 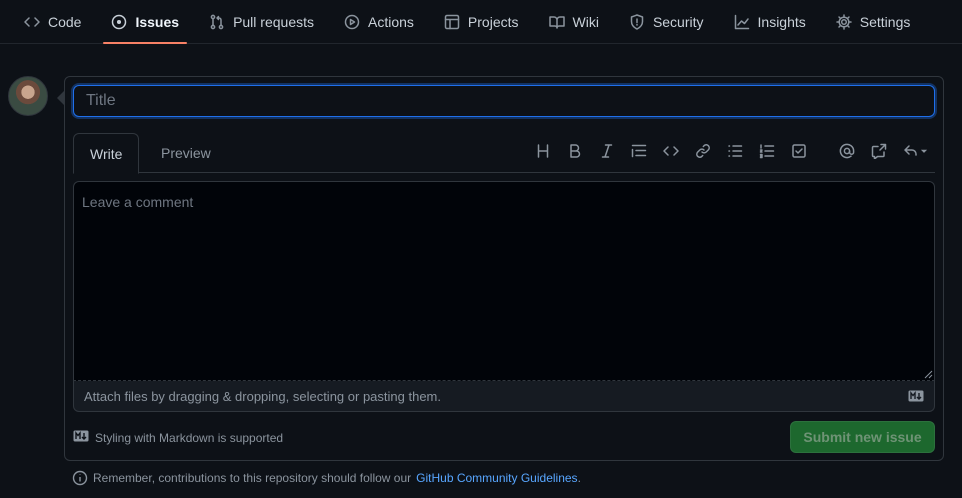 What do you see at coordinates (637, 21) in the screenshot?
I see `shield-icon` at bounding box center [637, 21].